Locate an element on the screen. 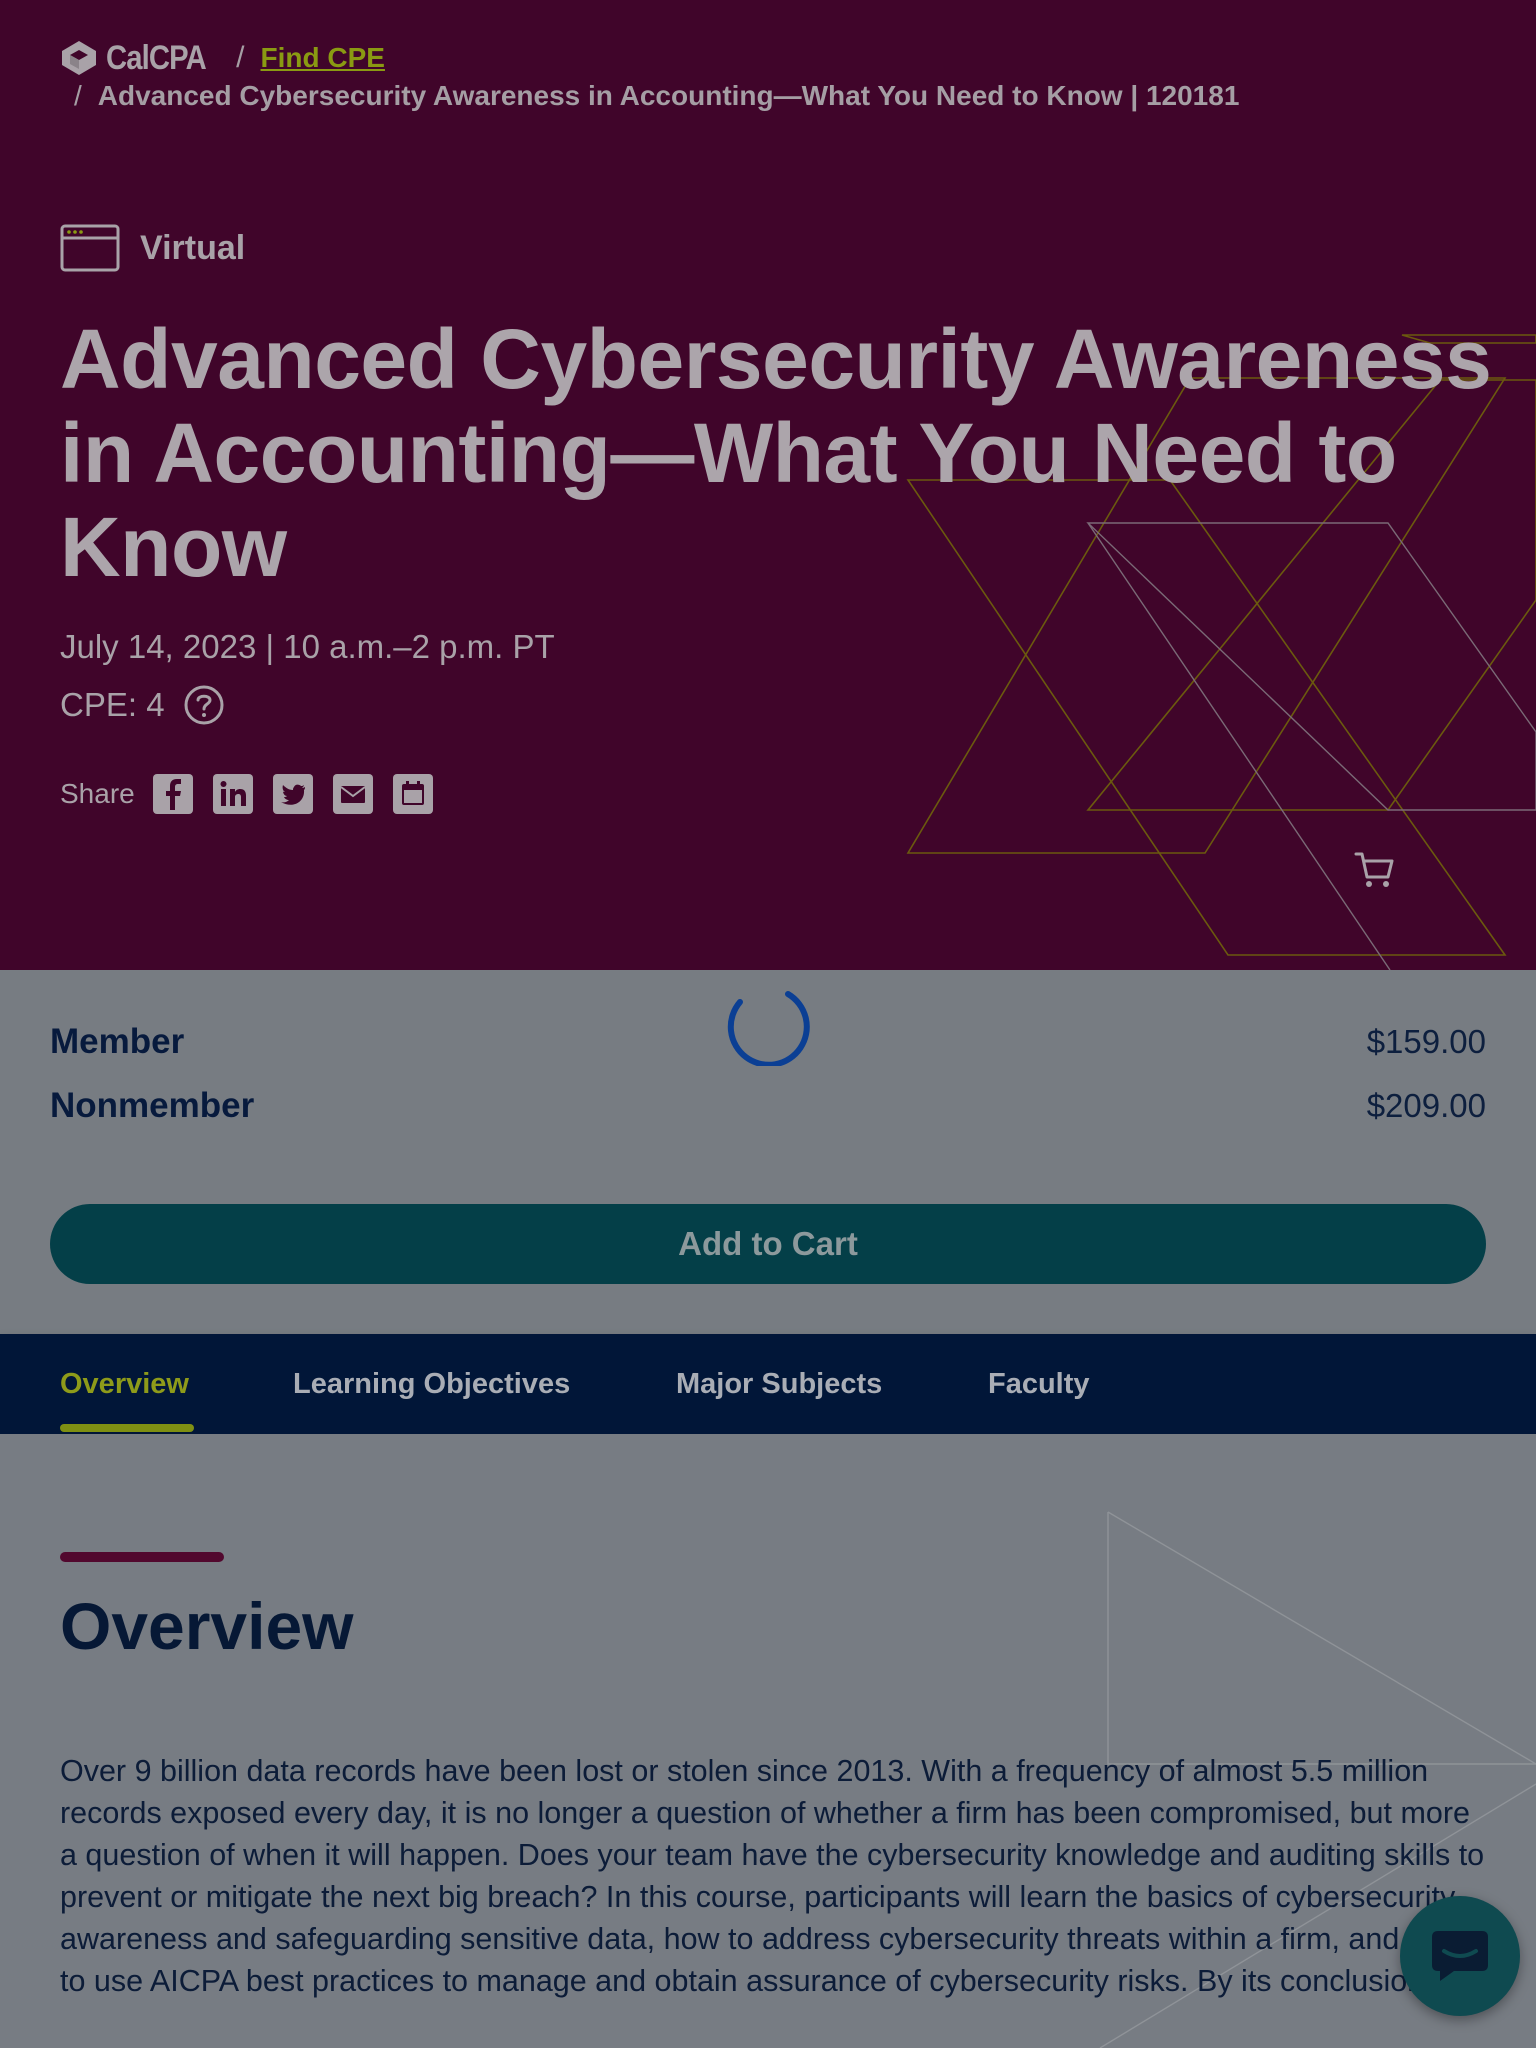 The width and height of the screenshot is (1536, 2048). add-to-cart-button: Add to Cart is located at coordinates (768, 1244).